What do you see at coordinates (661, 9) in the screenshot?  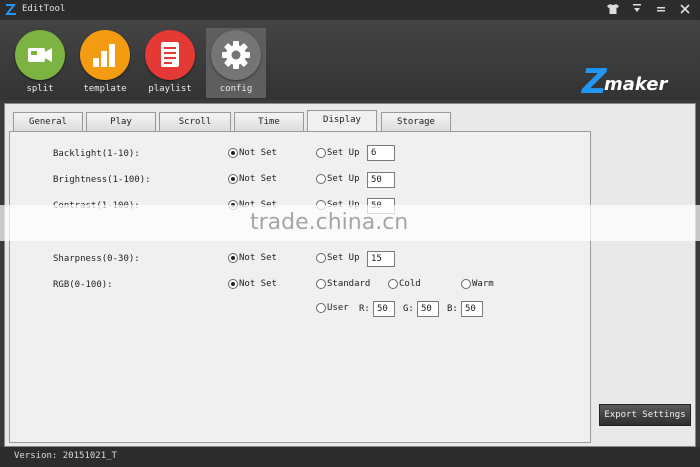 I see `maximize-button` at bounding box center [661, 9].